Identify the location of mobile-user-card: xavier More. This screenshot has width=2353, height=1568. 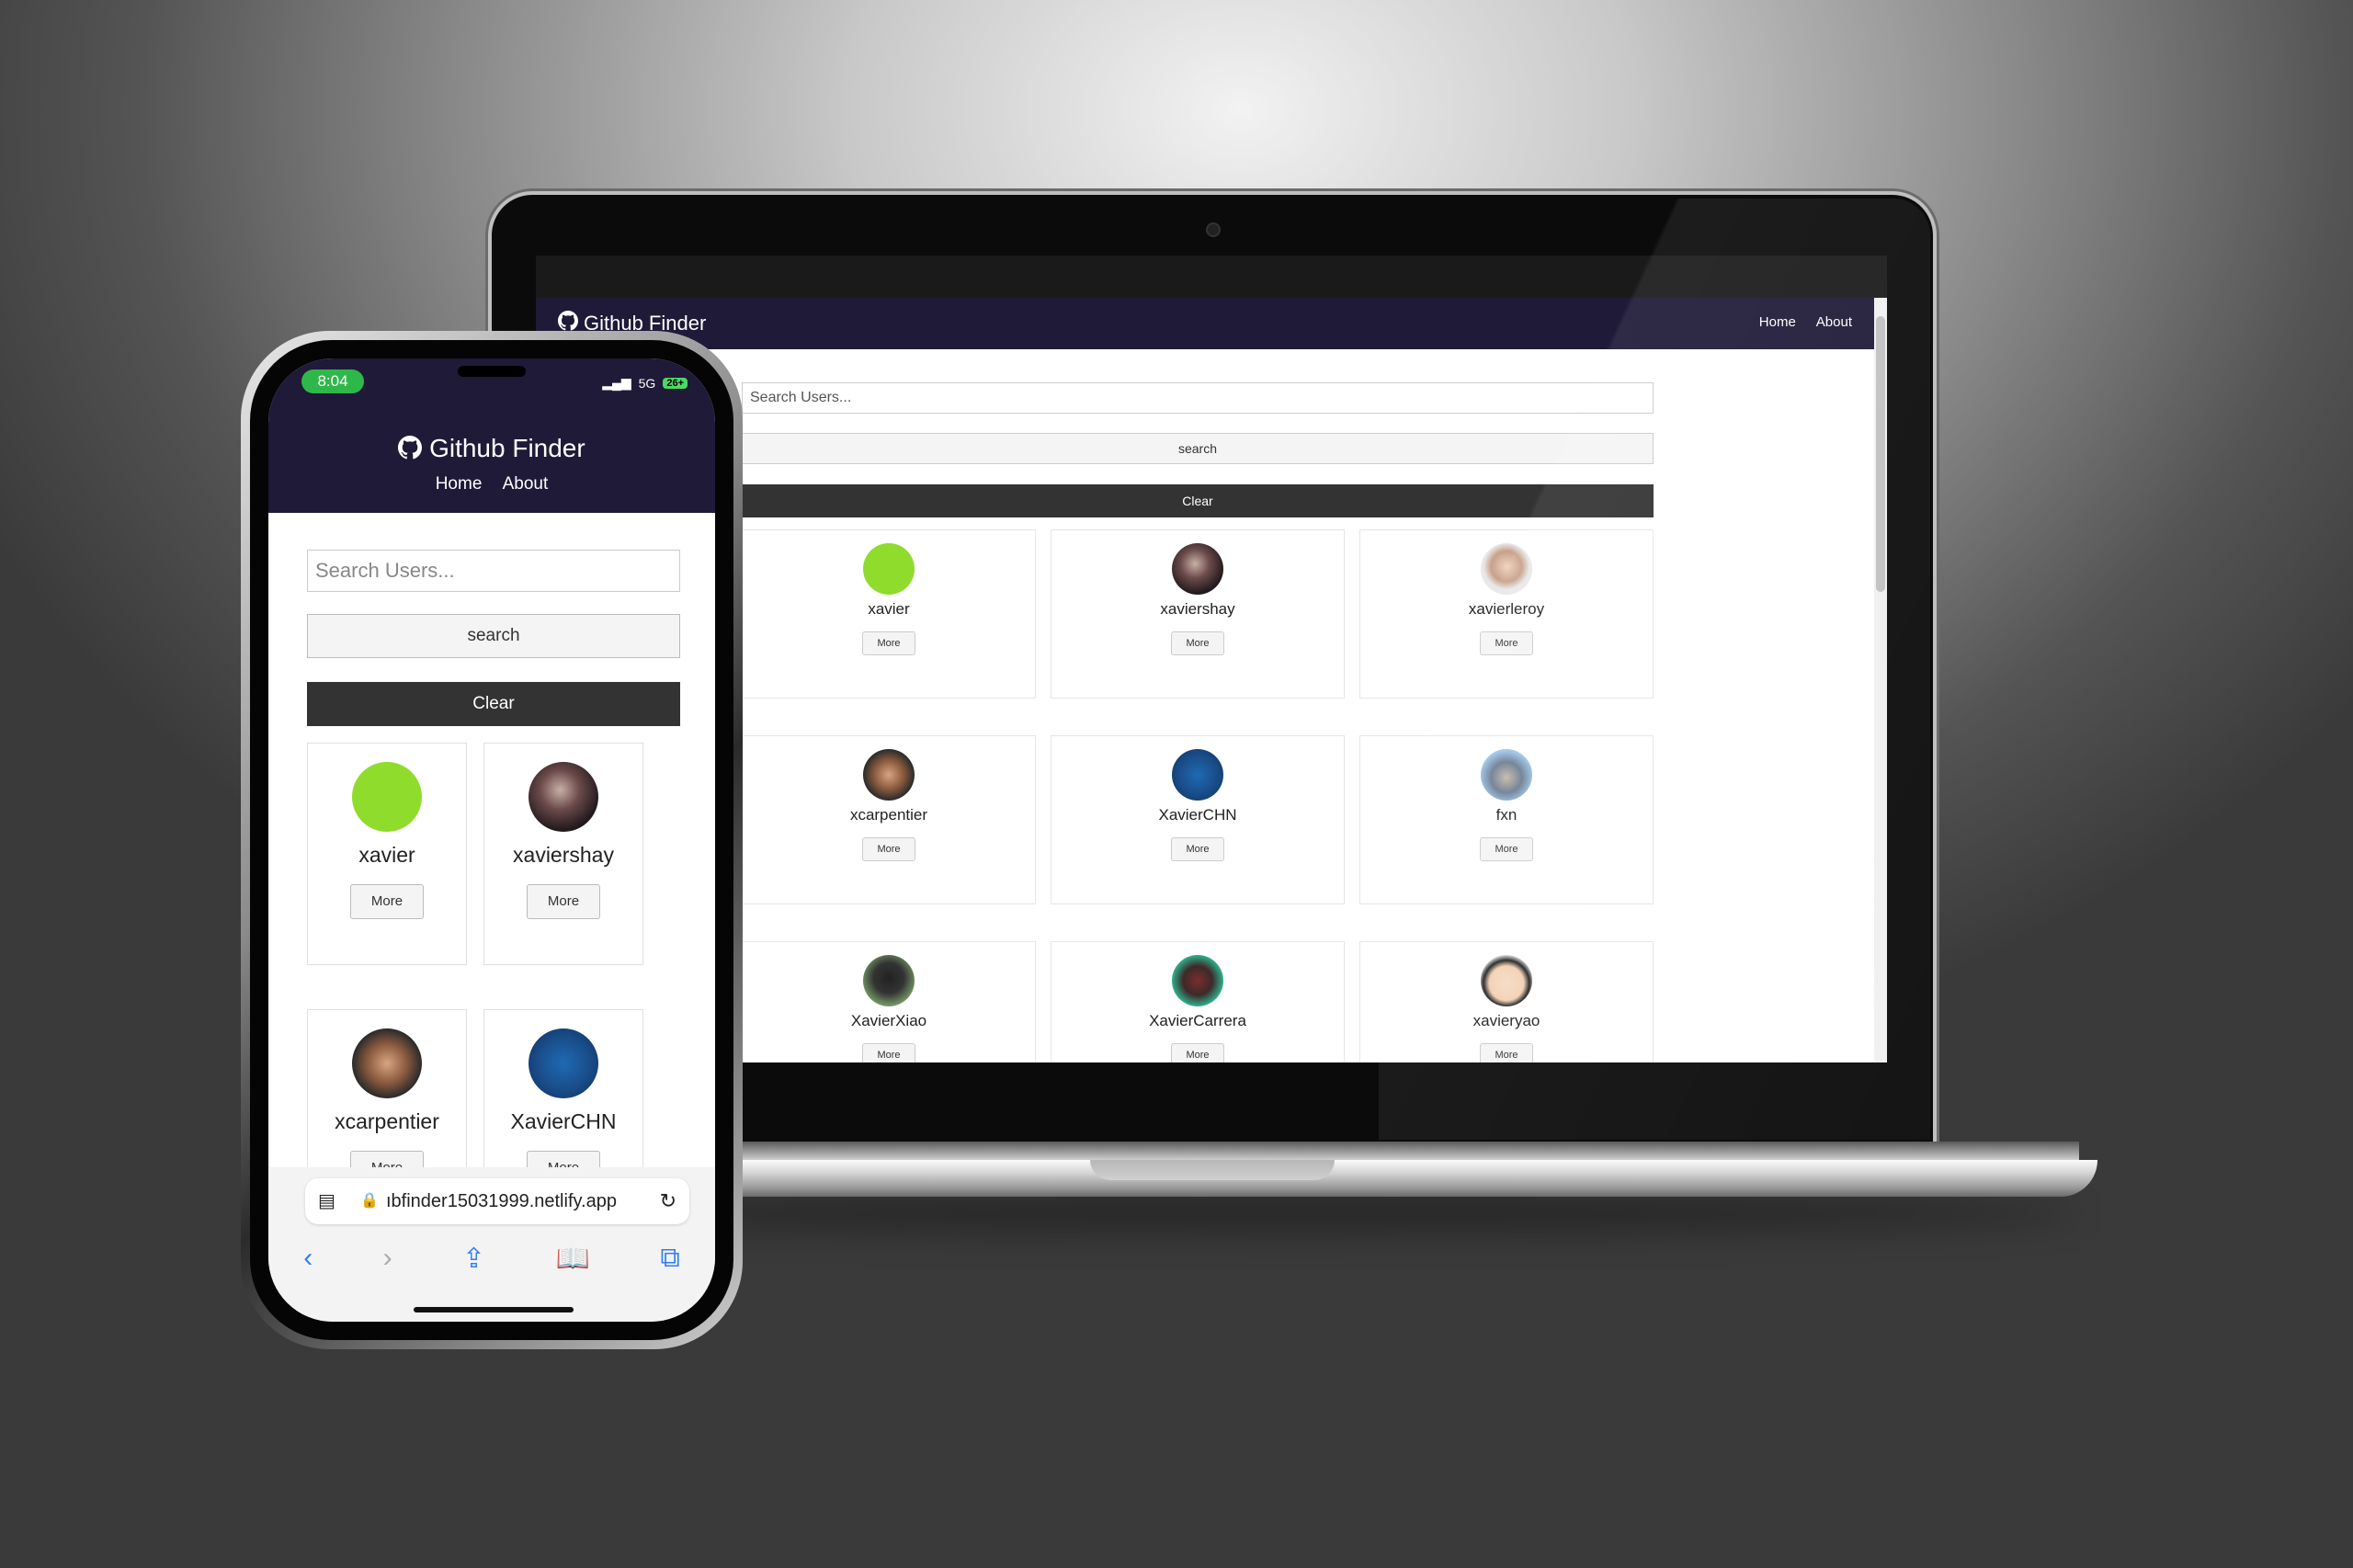
(387, 854).